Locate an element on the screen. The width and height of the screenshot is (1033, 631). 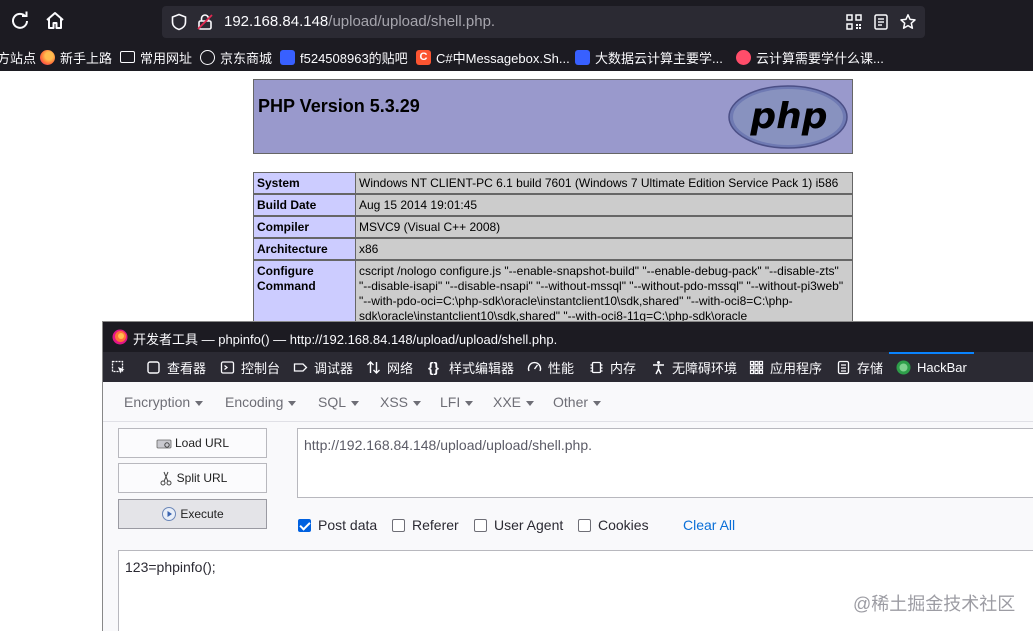
load-url-icon is located at coordinates (164, 444).